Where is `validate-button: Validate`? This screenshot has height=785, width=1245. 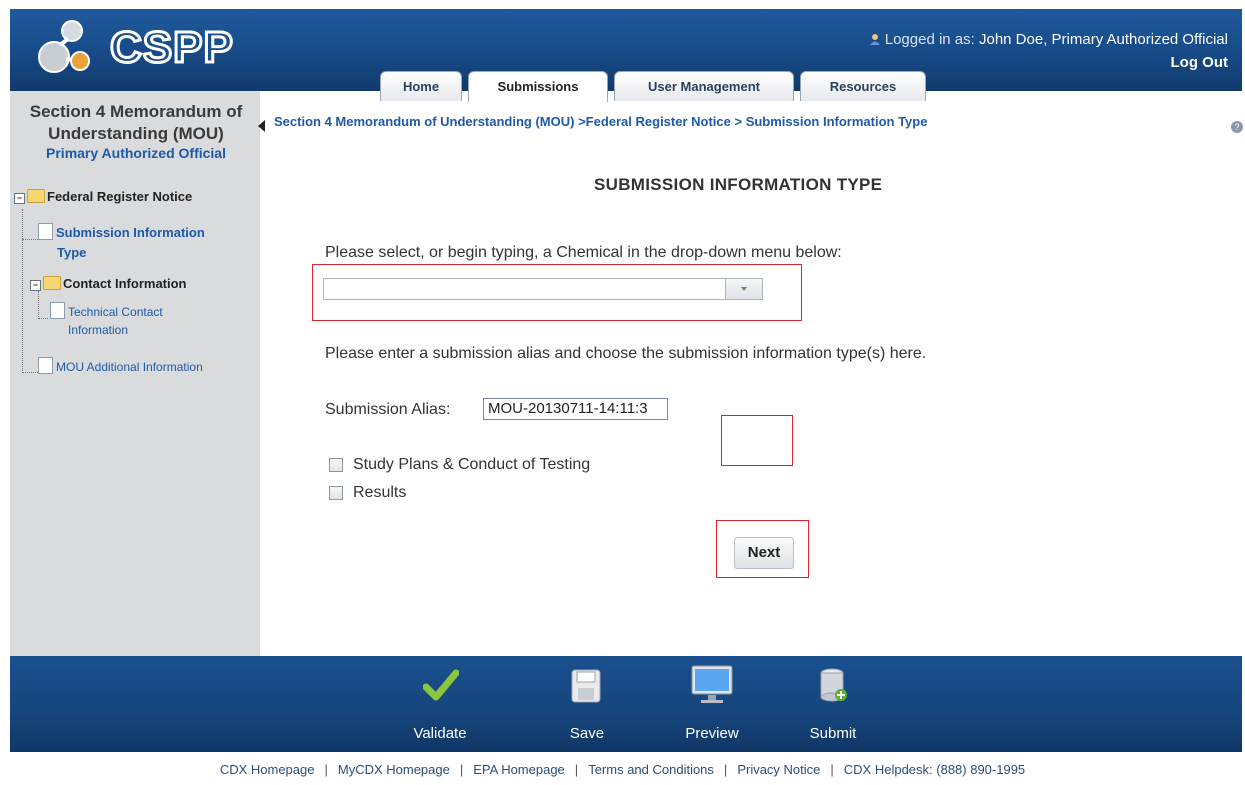
validate-button: Validate is located at coordinates (440, 704).